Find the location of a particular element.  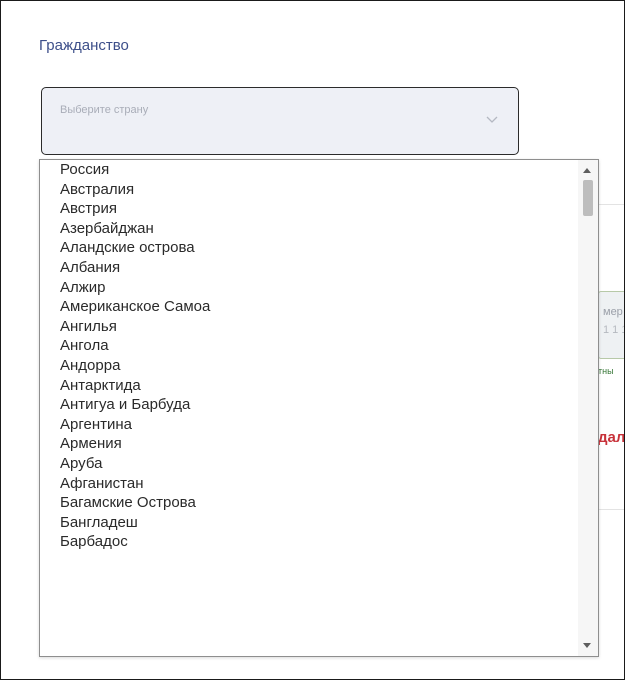

background-field-text: мер is located at coordinates (613, 312).